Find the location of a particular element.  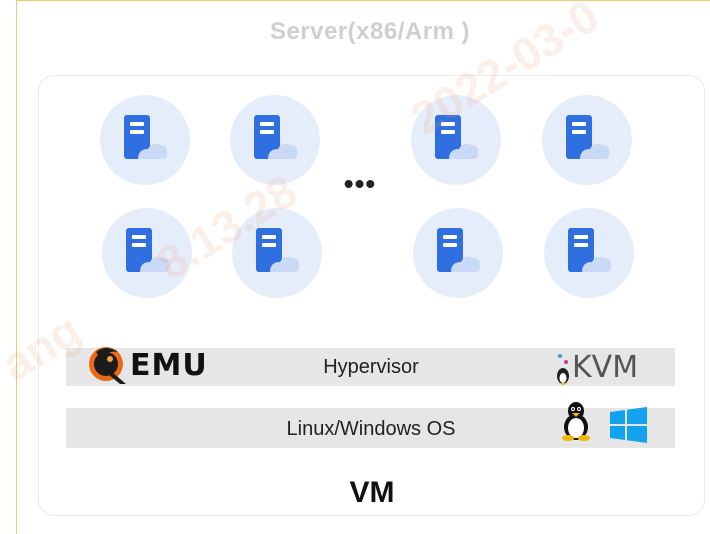

hypervisor-bar: EMU Hypervisor KVM is located at coordinates (370, 366).